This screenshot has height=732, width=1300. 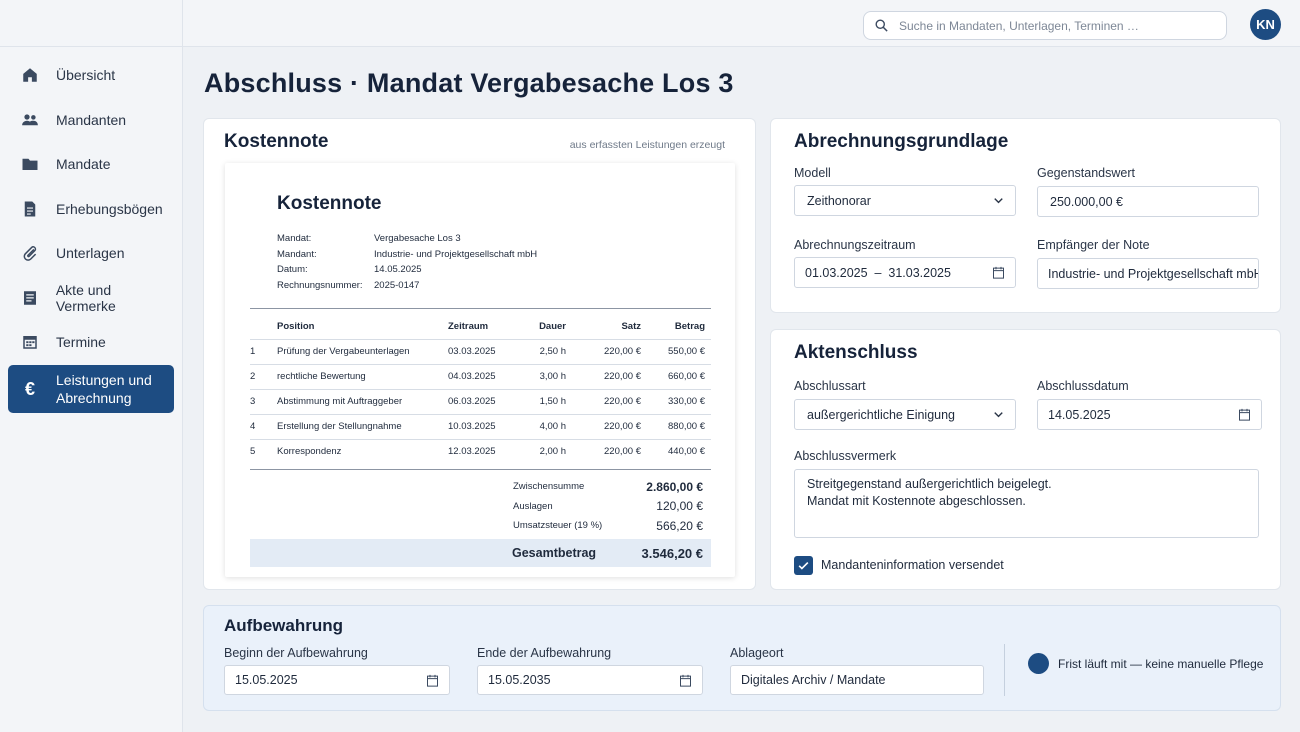 What do you see at coordinates (482, 451) in the screenshot?
I see `cell-zeitraum: 12.03.2025` at bounding box center [482, 451].